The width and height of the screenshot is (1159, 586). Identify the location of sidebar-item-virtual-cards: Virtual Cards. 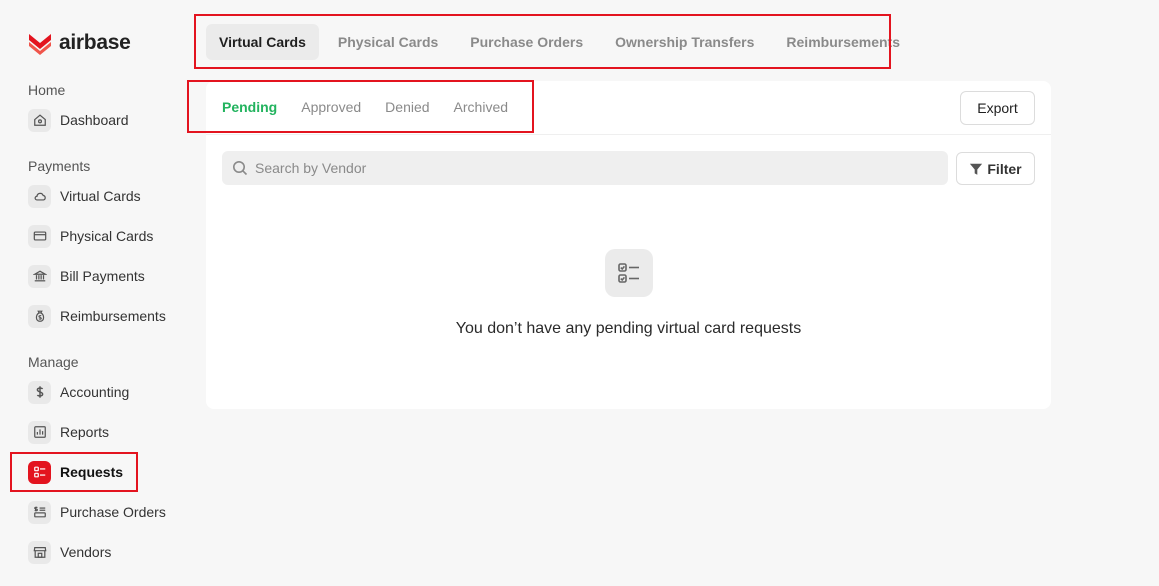
(84, 196).